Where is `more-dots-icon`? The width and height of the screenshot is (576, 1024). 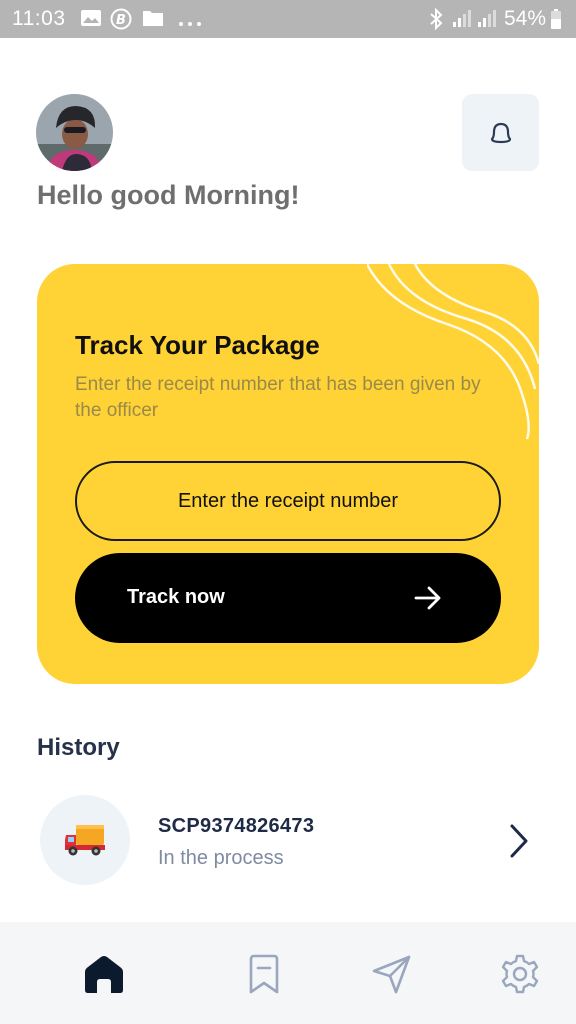
more-dots-icon is located at coordinates (190, 23).